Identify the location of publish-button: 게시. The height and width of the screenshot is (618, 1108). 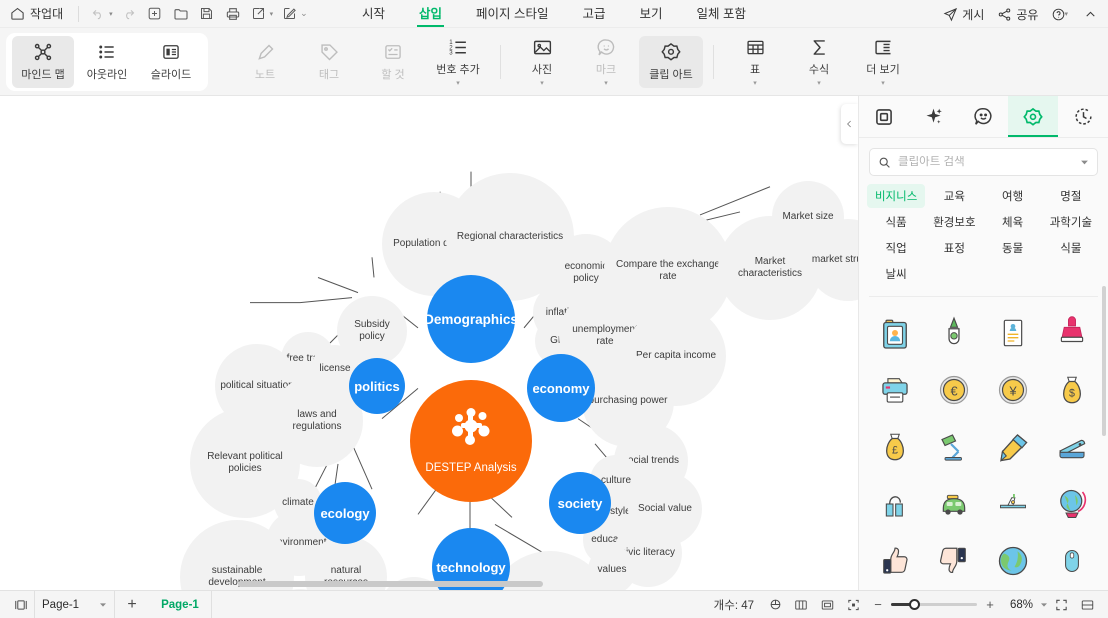
(963, 14).